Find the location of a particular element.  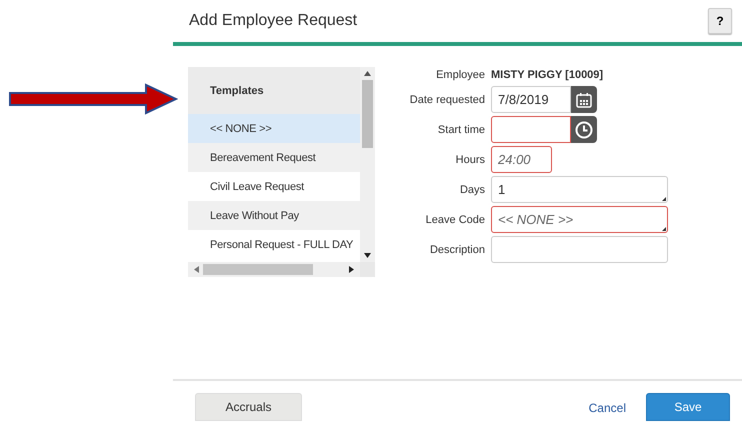

clock-button is located at coordinates (584, 129).